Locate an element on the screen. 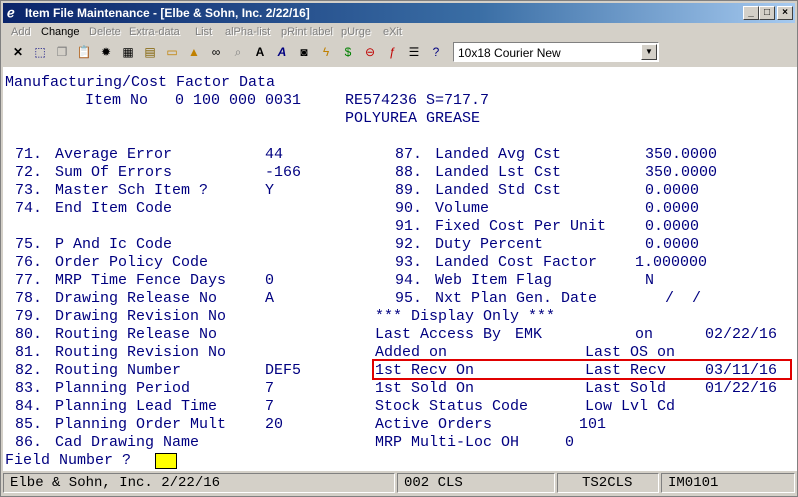  link-icon: ⊖ is located at coordinates (370, 52).